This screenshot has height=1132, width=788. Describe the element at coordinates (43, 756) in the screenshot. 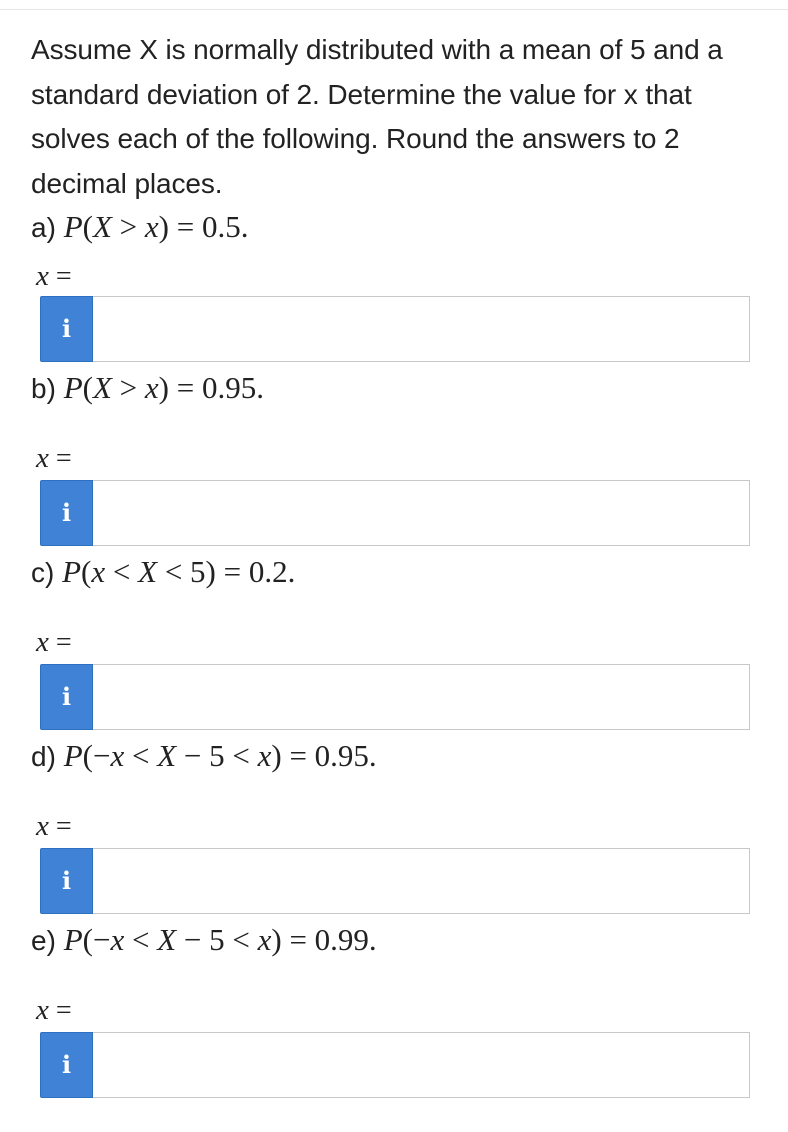

I see `part-d-letter: d)` at that location.